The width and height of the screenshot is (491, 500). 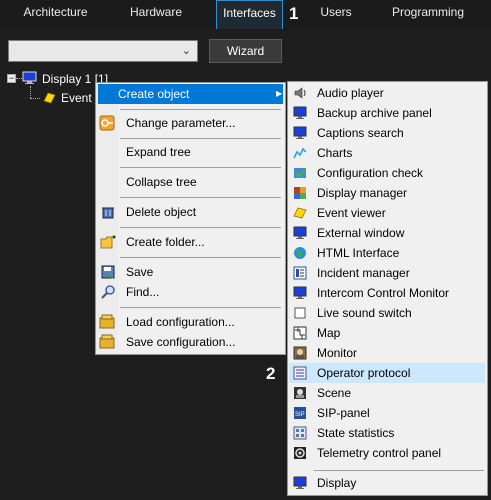 What do you see at coordinates (300, 433) in the screenshot?
I see `stats-icon` at bounding box center [300, 433].